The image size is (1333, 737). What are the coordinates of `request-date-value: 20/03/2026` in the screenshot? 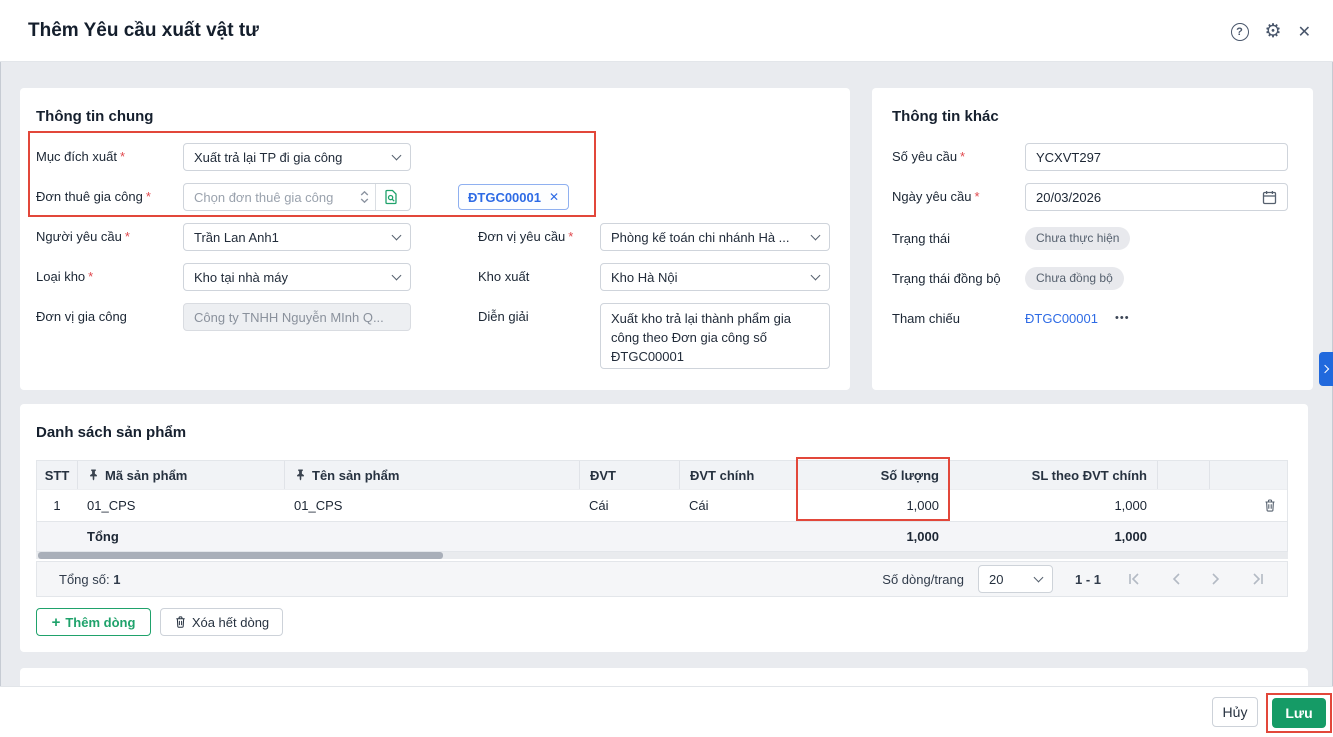 It's located at (1069, 197).